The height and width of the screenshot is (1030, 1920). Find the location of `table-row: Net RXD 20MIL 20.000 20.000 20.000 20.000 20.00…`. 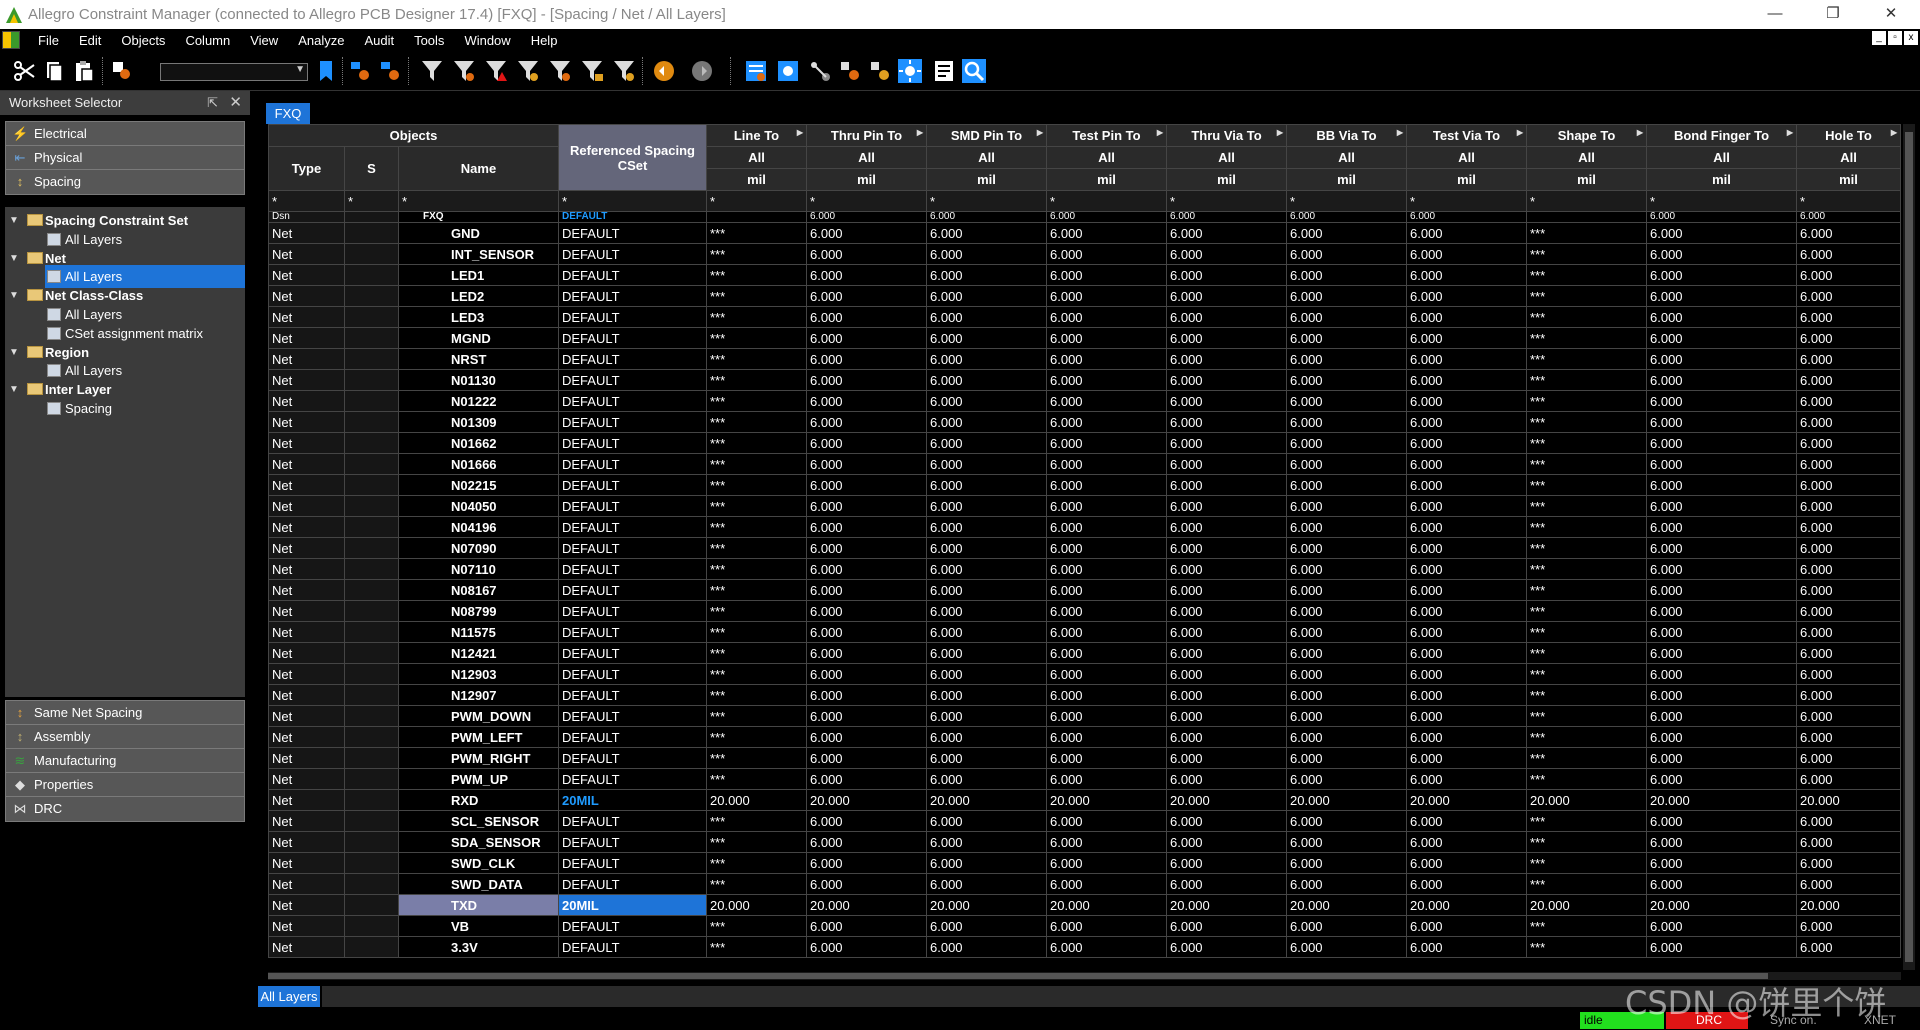

table-row: Net RXD 20MIL 20.000 20.000 20.000 20.000 20.00… is located at coordinates (1084, 800).